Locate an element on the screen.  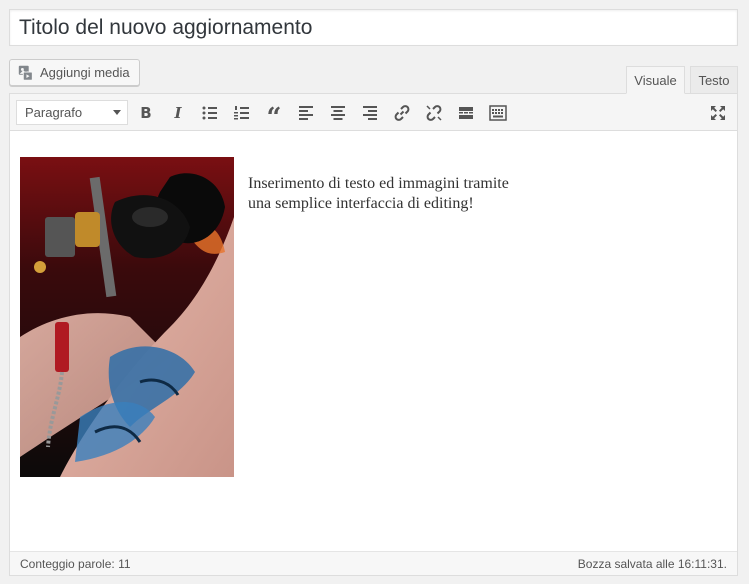
tab-text-label: Testo is located at coordinates (714, 80).